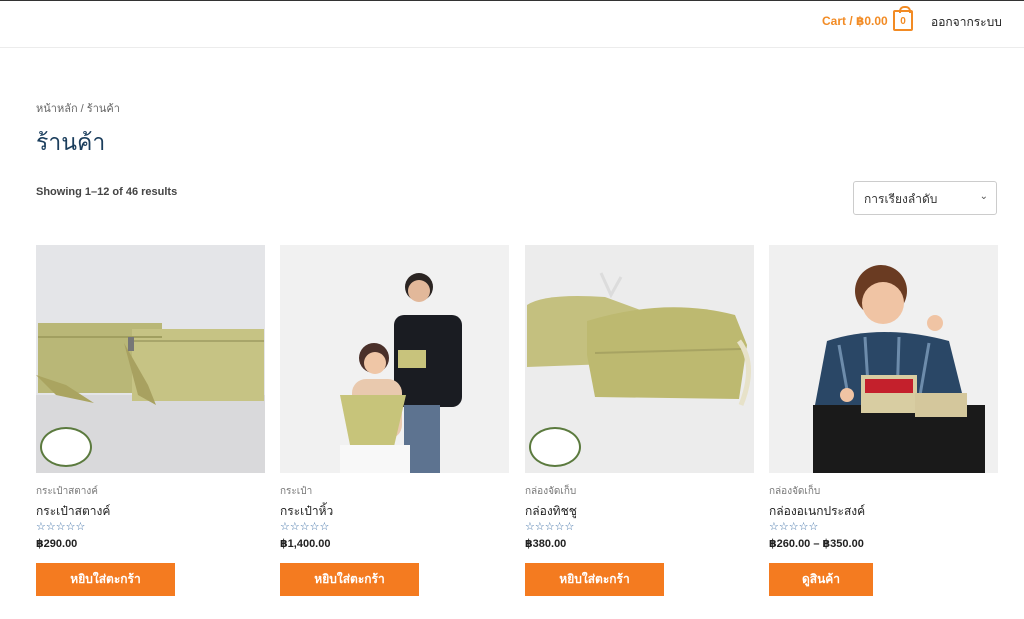 This screenshot has height=619, width=1024. What do you see at coordinates (71, 142) in the screenshot?
I see `page-title: ร้านค้า` at bounding box center [71, 142].